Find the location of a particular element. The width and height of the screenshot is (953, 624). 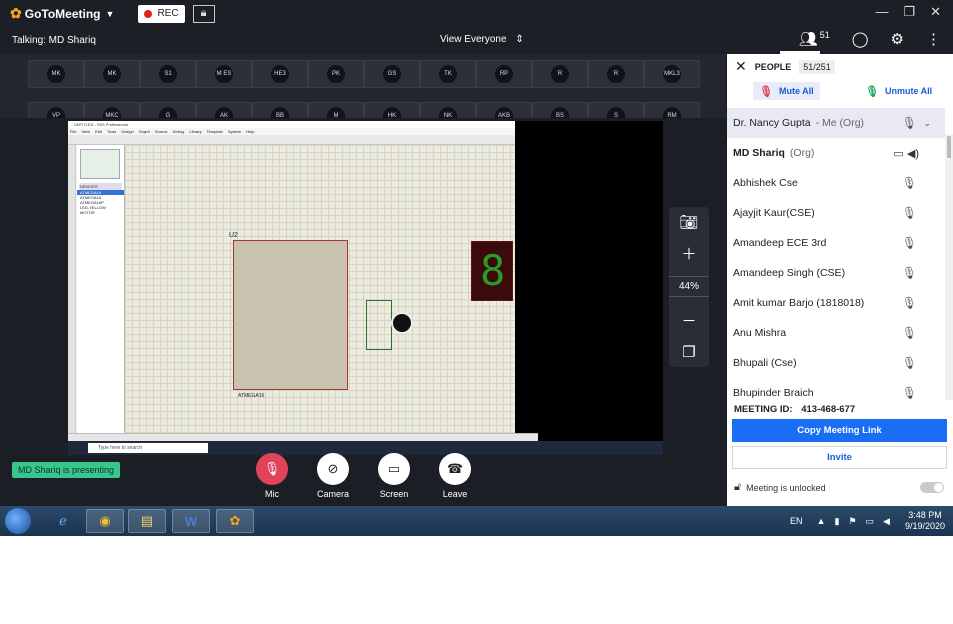

participant-thumbnail: TK is located at coordinates (448, 74).